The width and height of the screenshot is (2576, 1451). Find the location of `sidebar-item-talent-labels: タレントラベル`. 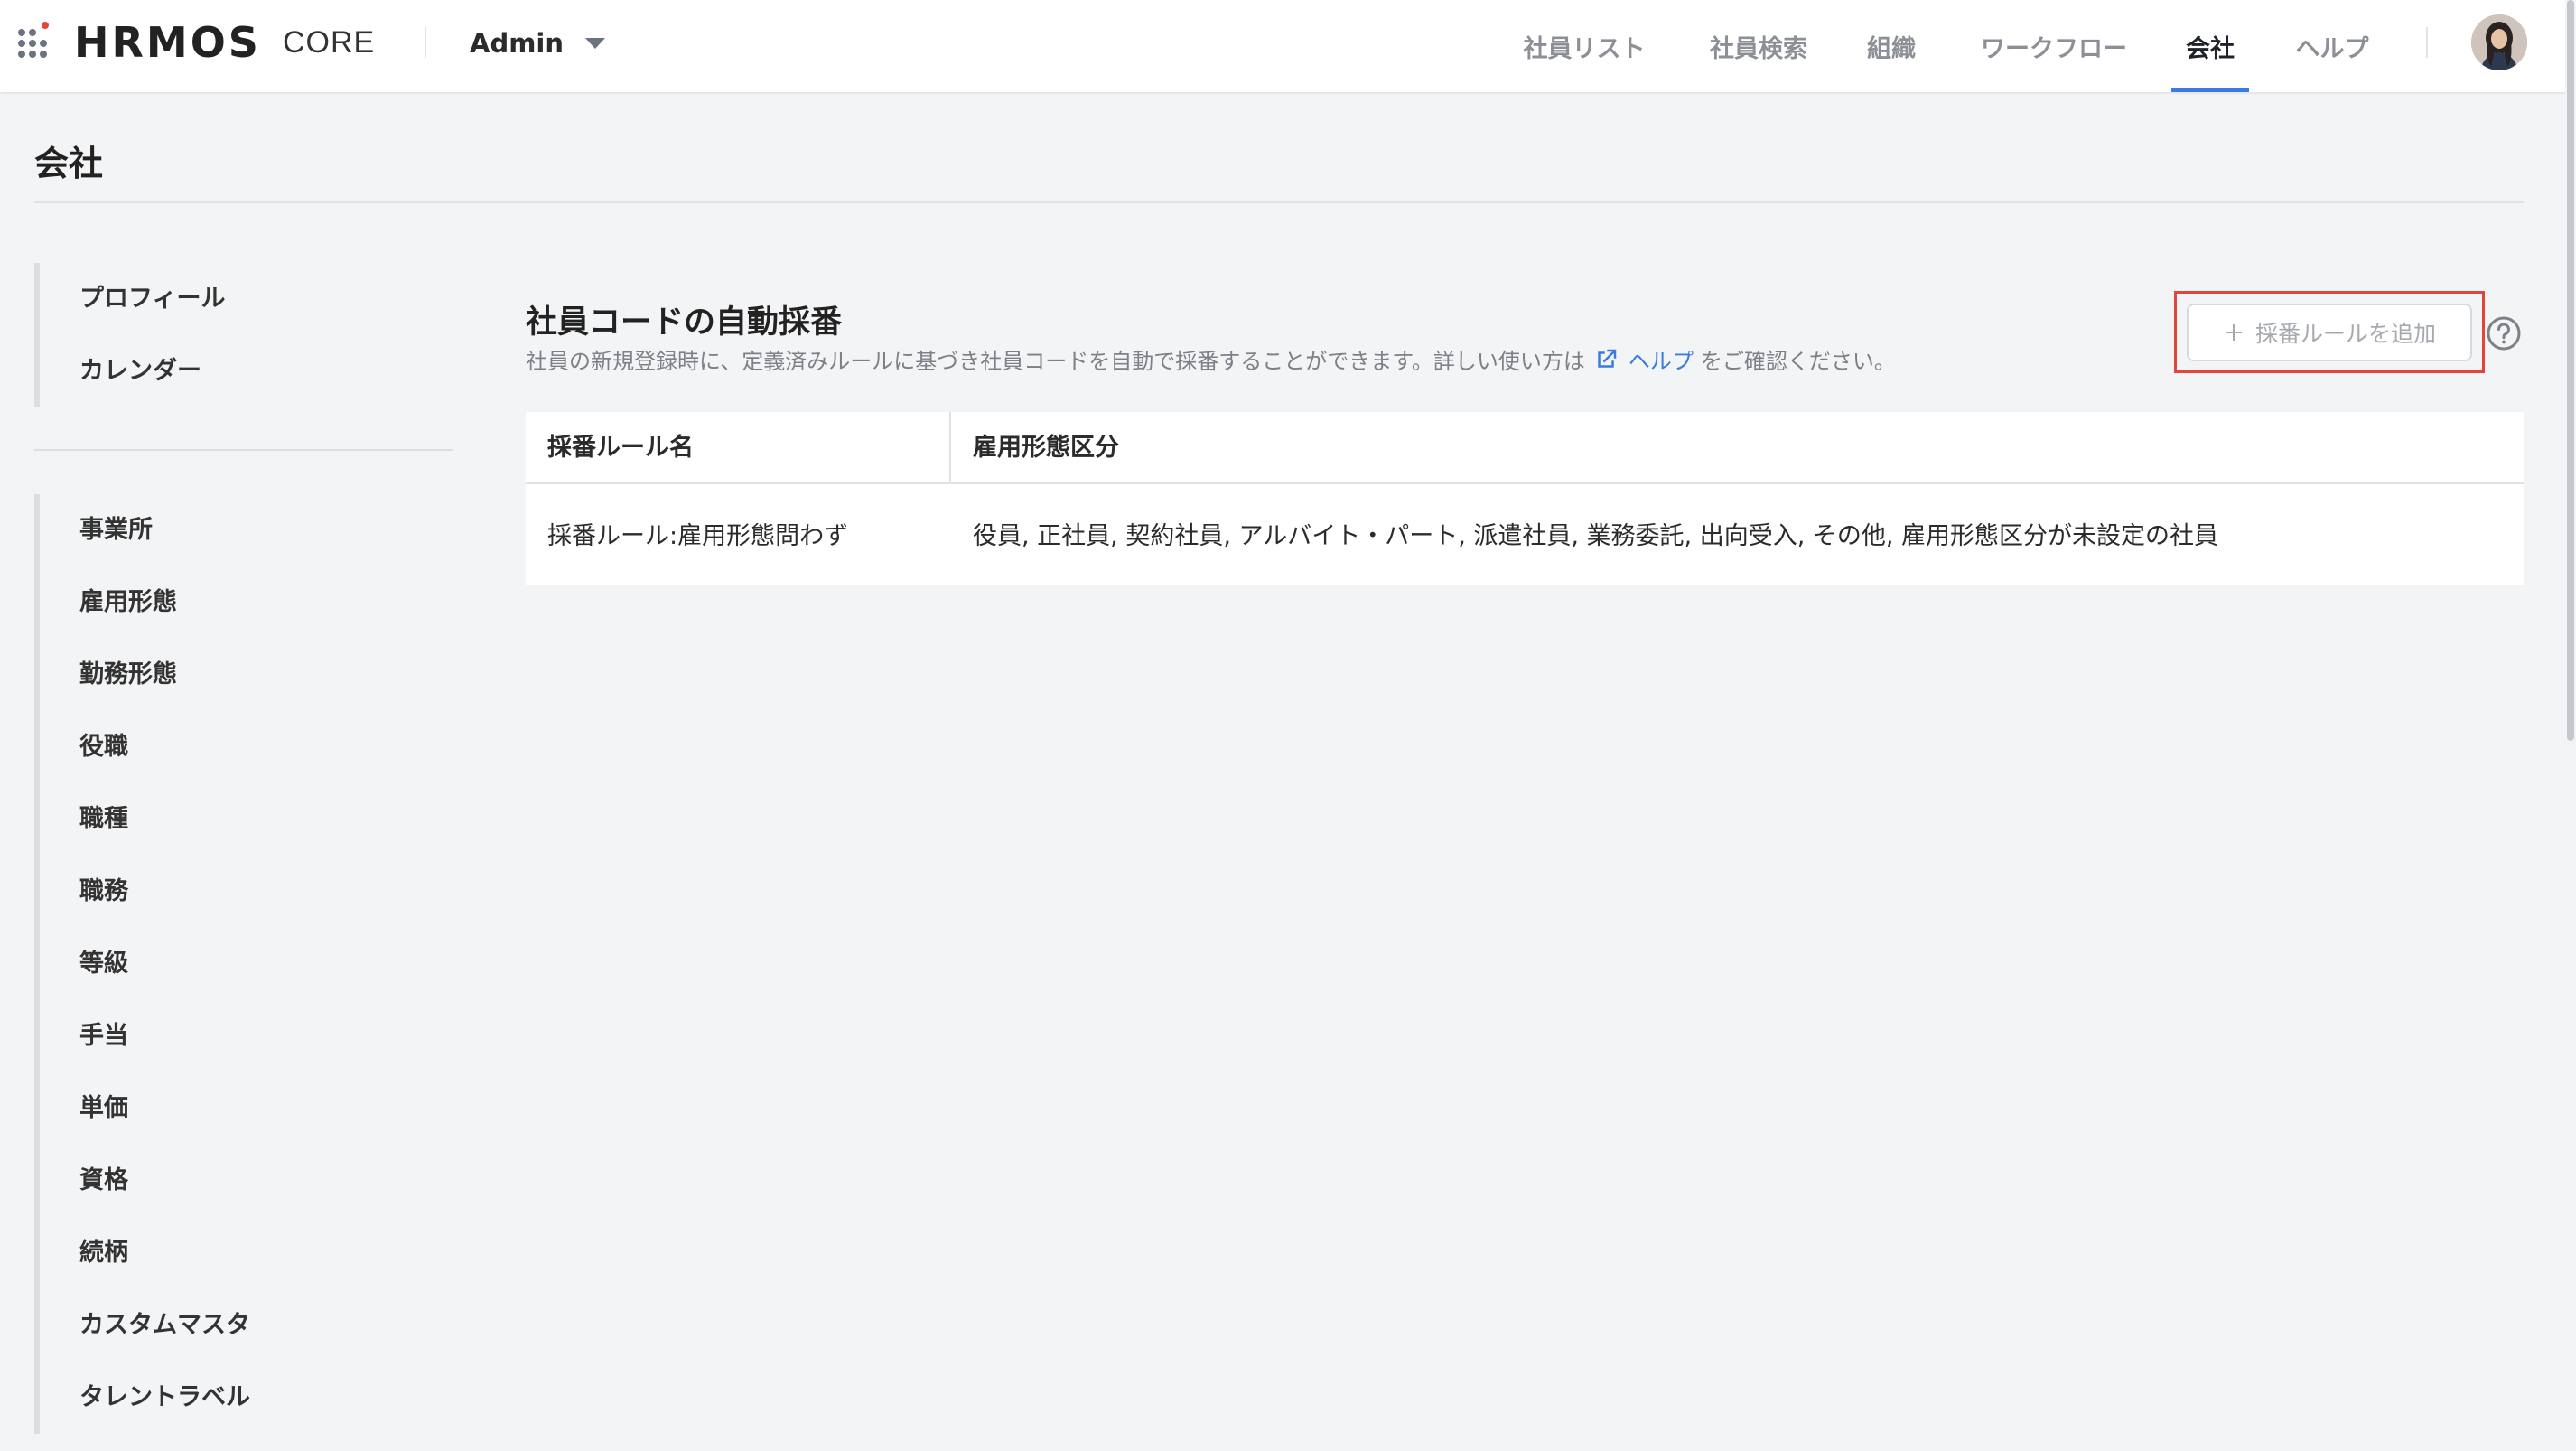

sidebar-item-talent-labels: タレントラベル is located at coordinates (145, 1398).